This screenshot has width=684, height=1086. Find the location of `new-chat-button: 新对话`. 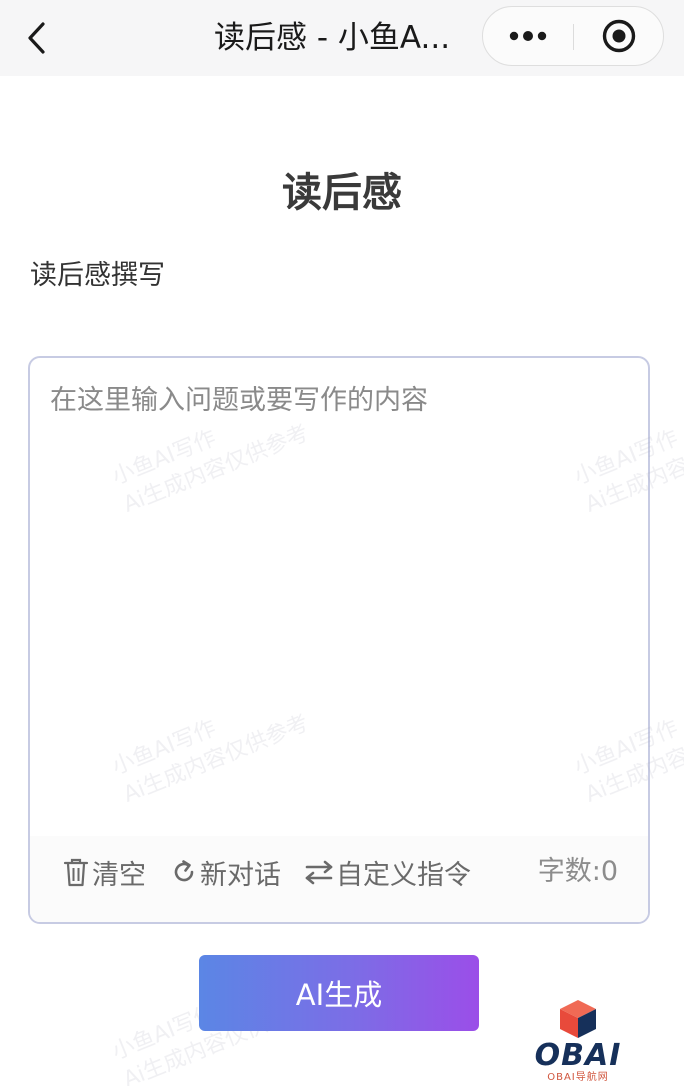

new-chat-button: 新对话 is located at coordinates (225, 872).